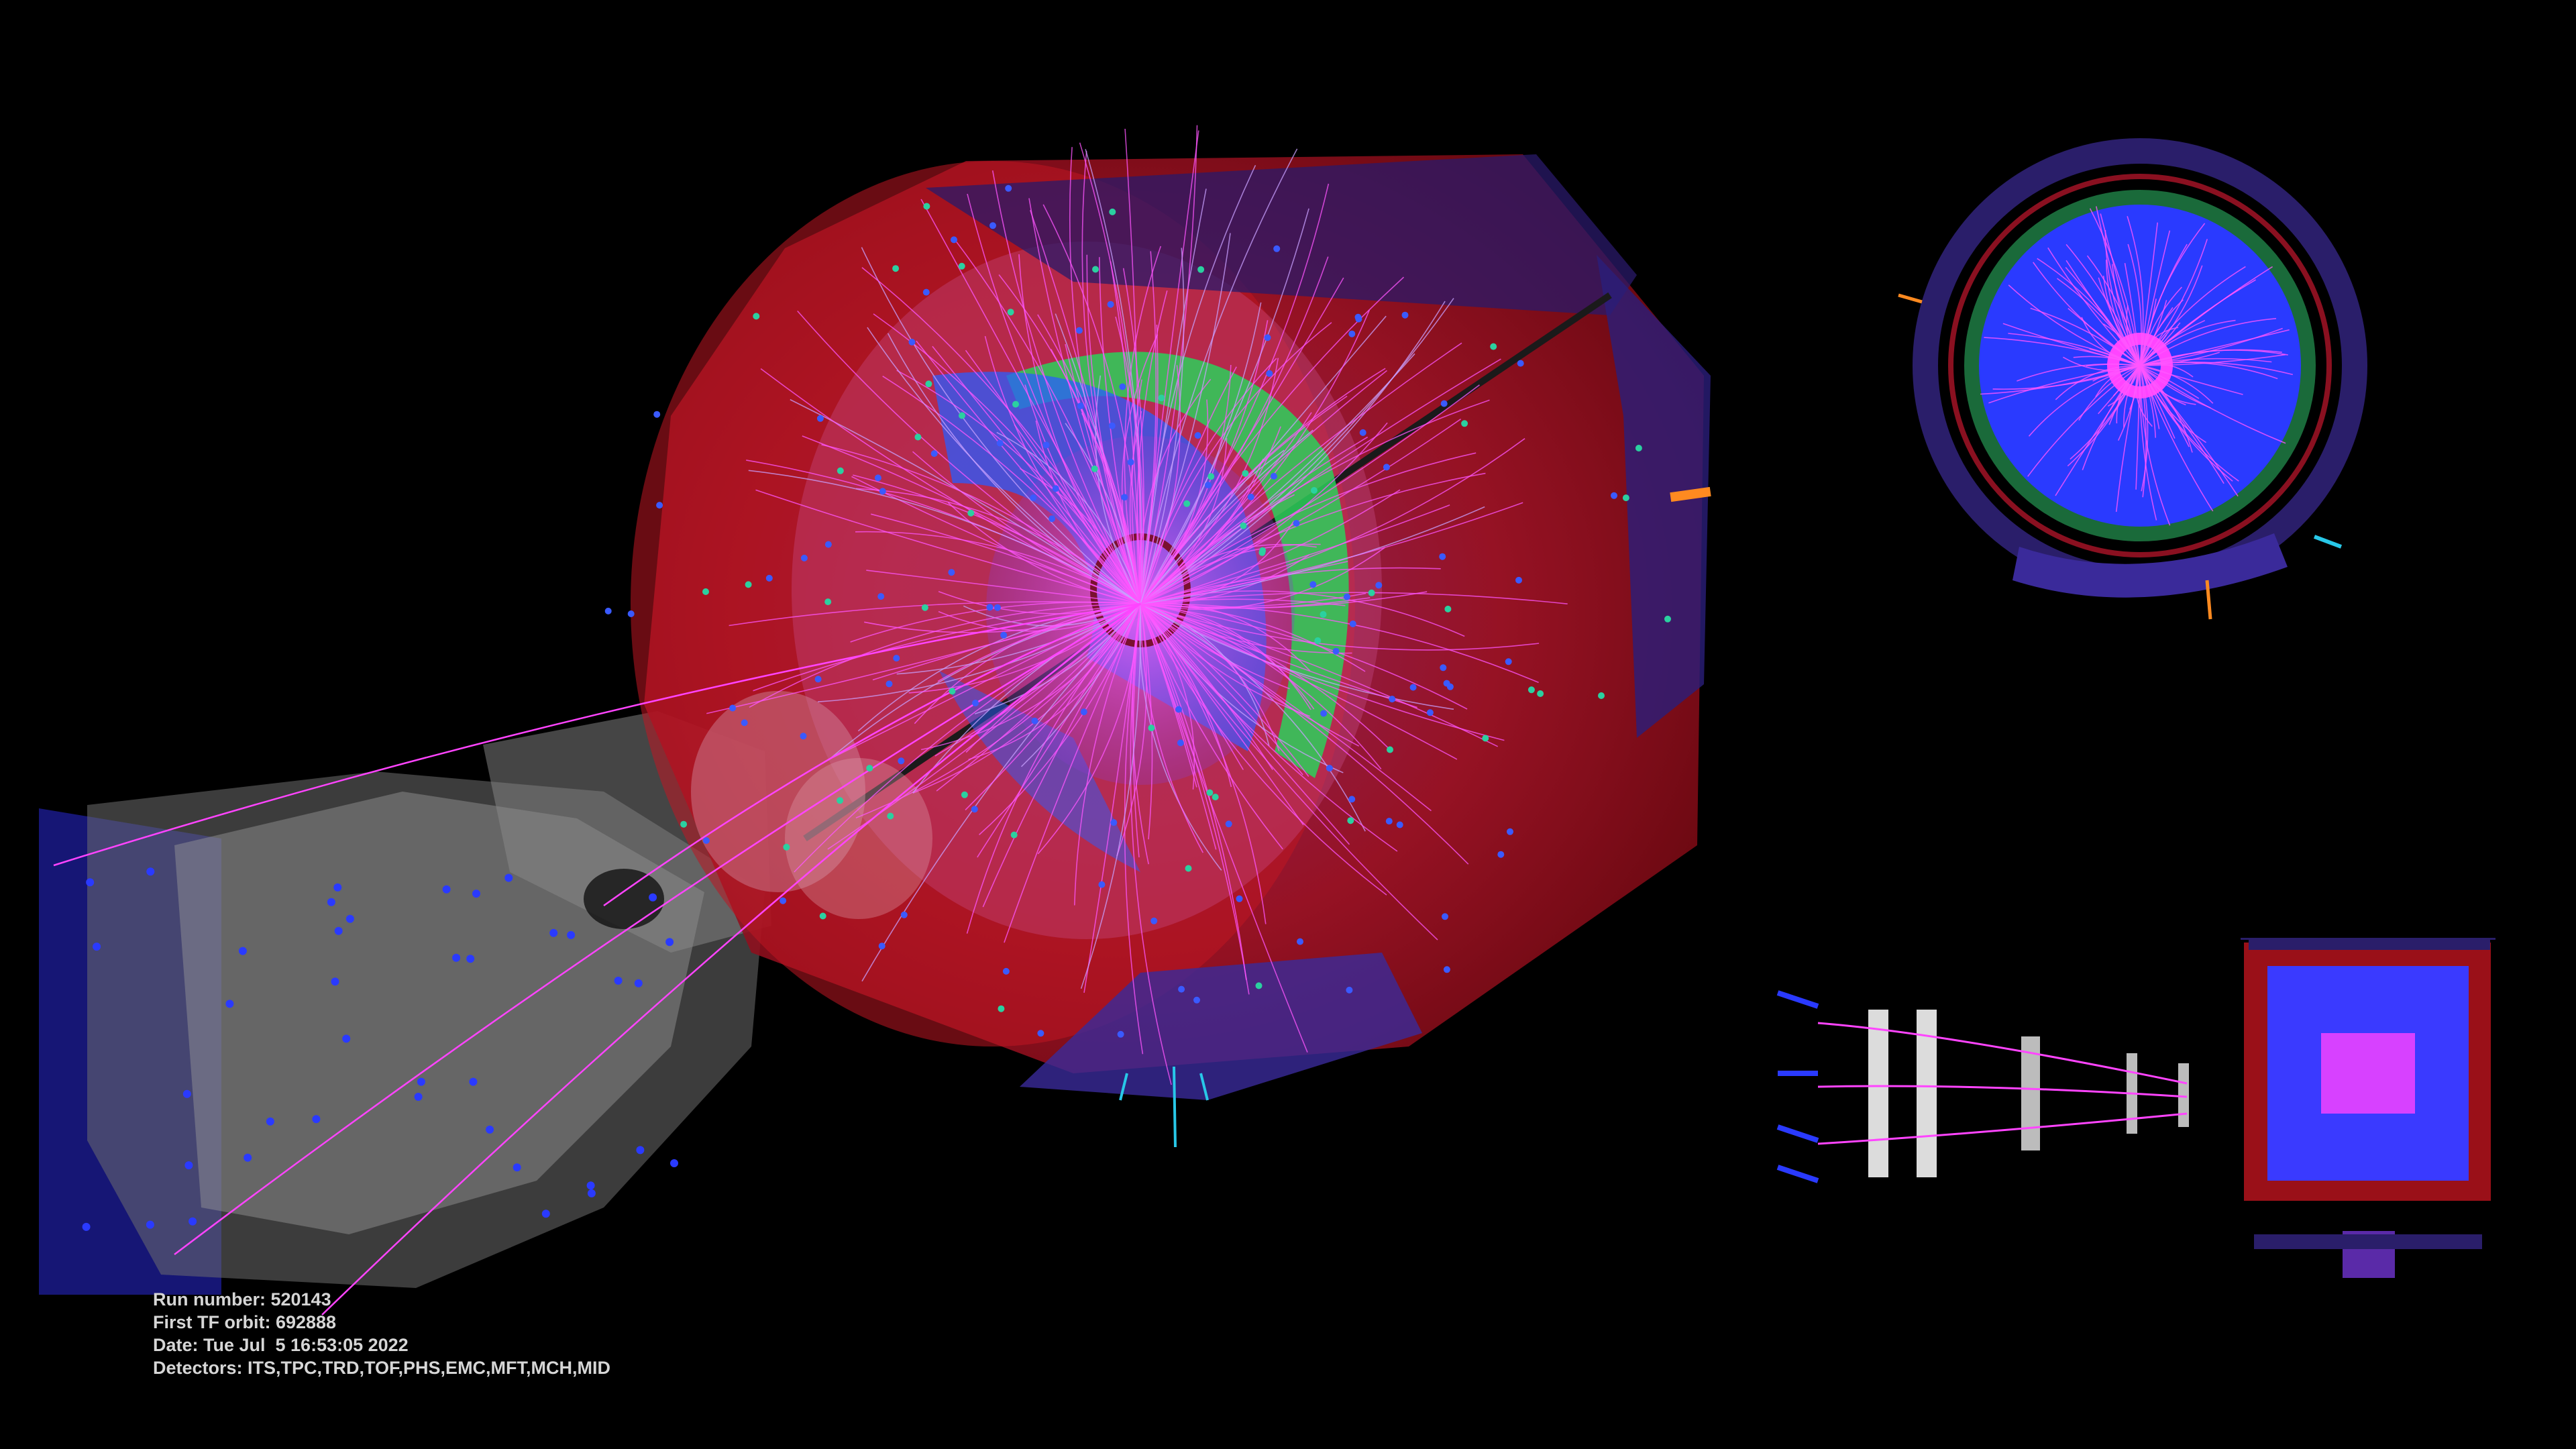 The height and width of the screenshot is (1449, 2576). I want to click on mid-bottom-bar, so click(2368, 1241).